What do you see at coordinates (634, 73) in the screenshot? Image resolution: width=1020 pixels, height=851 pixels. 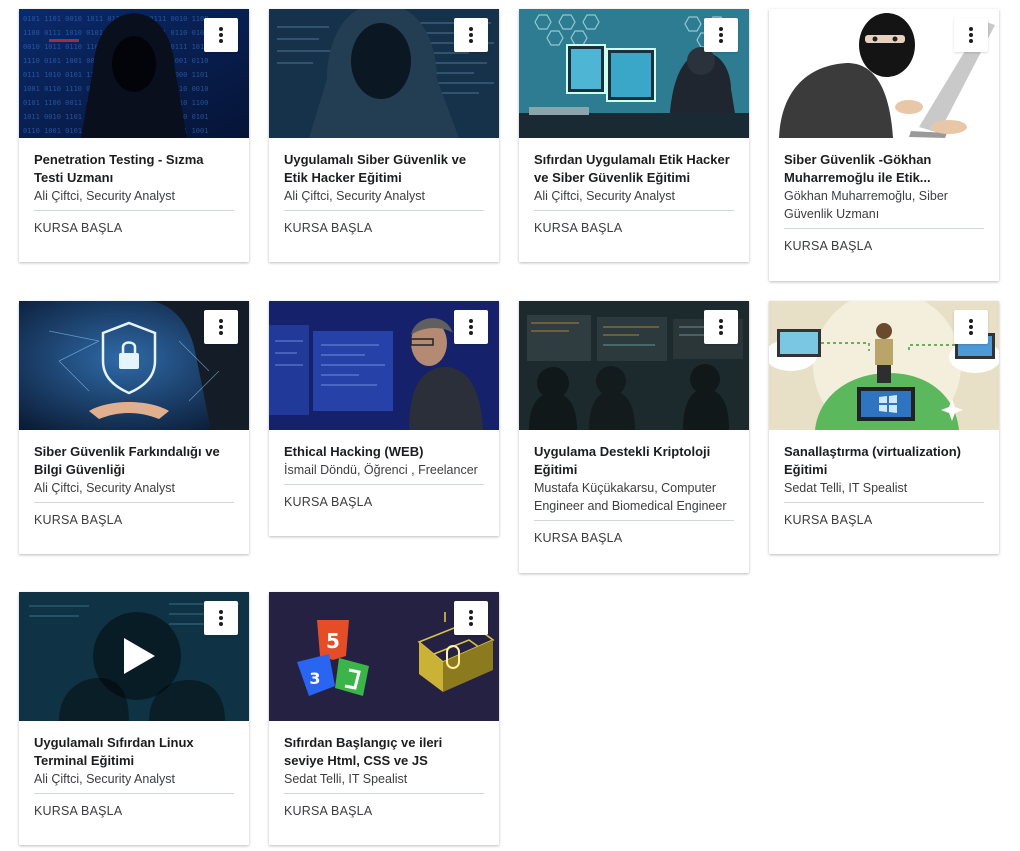 I see `hacker-monitors-icon` at bounding box center [634, 73].